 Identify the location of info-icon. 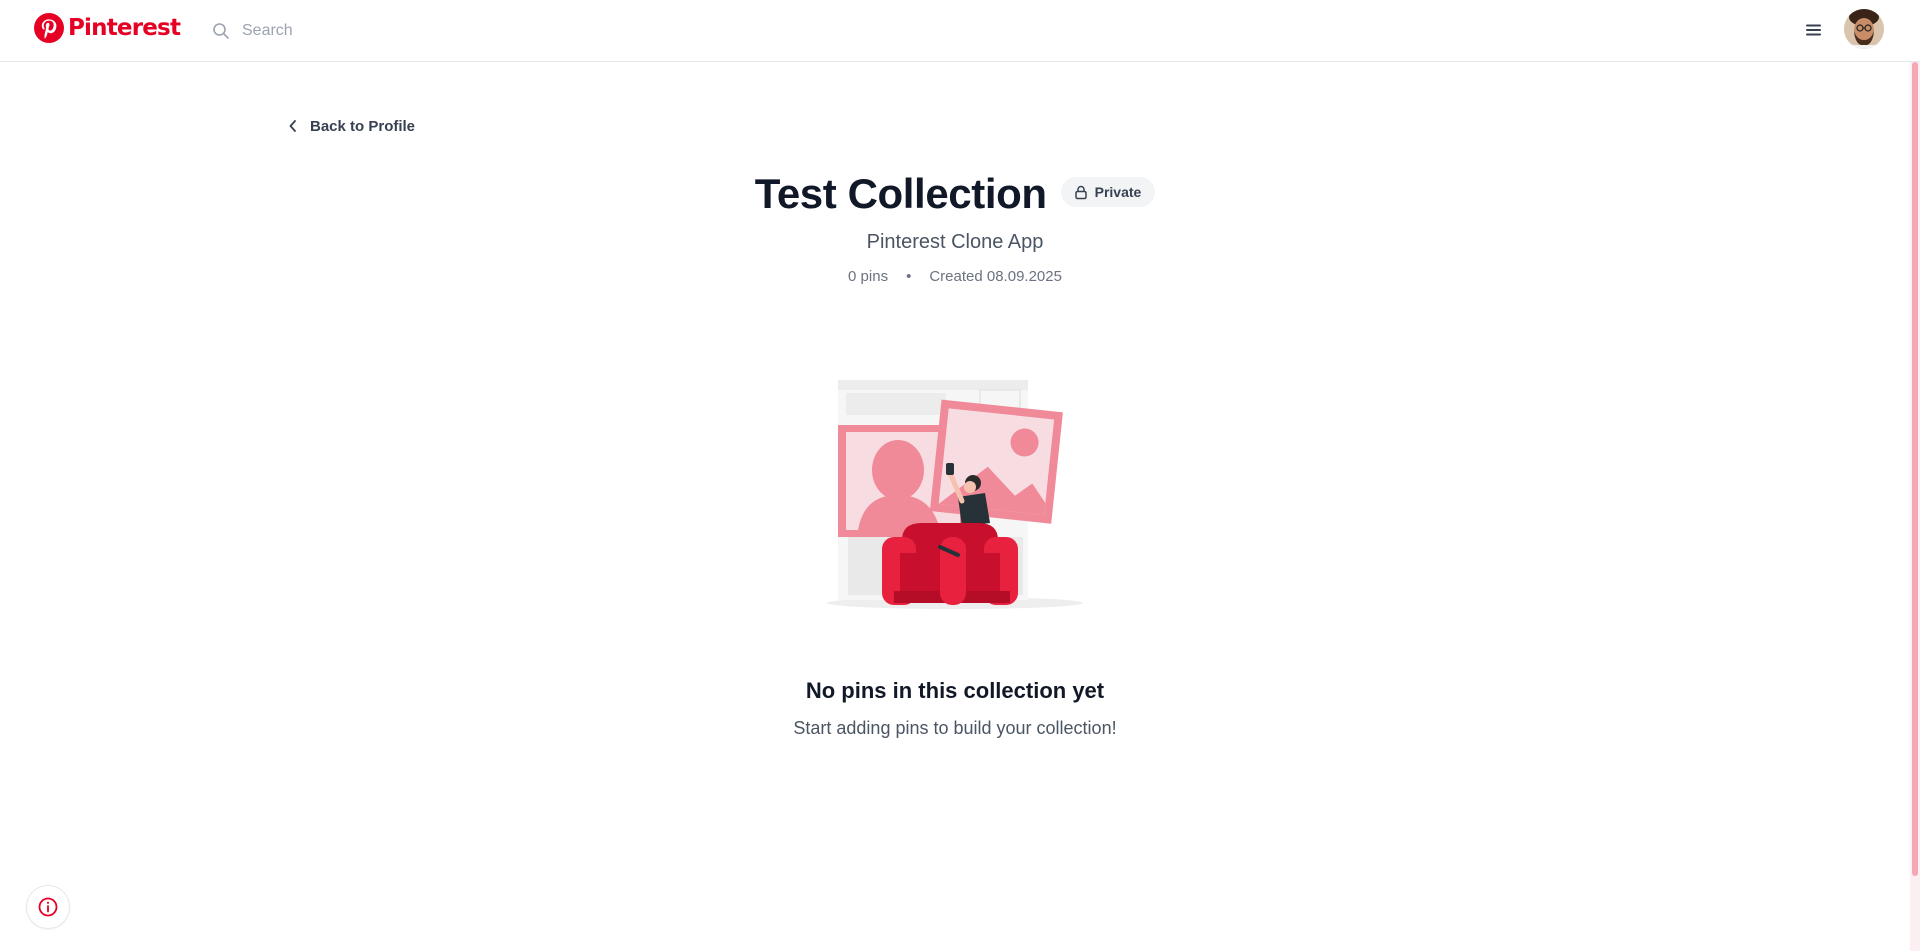
(48, 907).